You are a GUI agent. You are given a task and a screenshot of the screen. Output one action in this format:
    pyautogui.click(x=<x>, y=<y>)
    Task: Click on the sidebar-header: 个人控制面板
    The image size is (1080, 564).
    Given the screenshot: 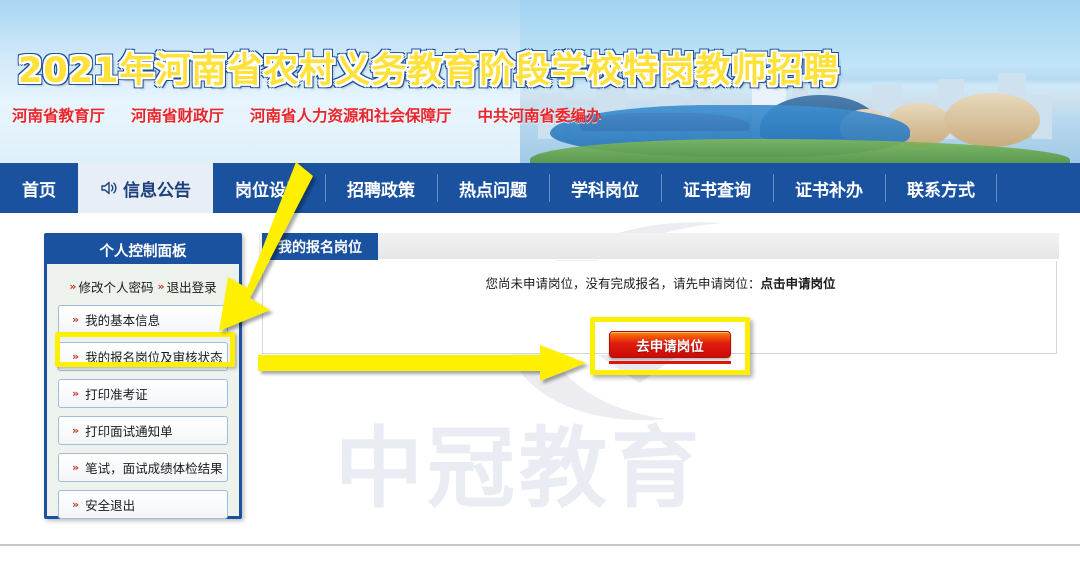 What is the action you would take?
    pyautogui.click(x=143, y=250)
    